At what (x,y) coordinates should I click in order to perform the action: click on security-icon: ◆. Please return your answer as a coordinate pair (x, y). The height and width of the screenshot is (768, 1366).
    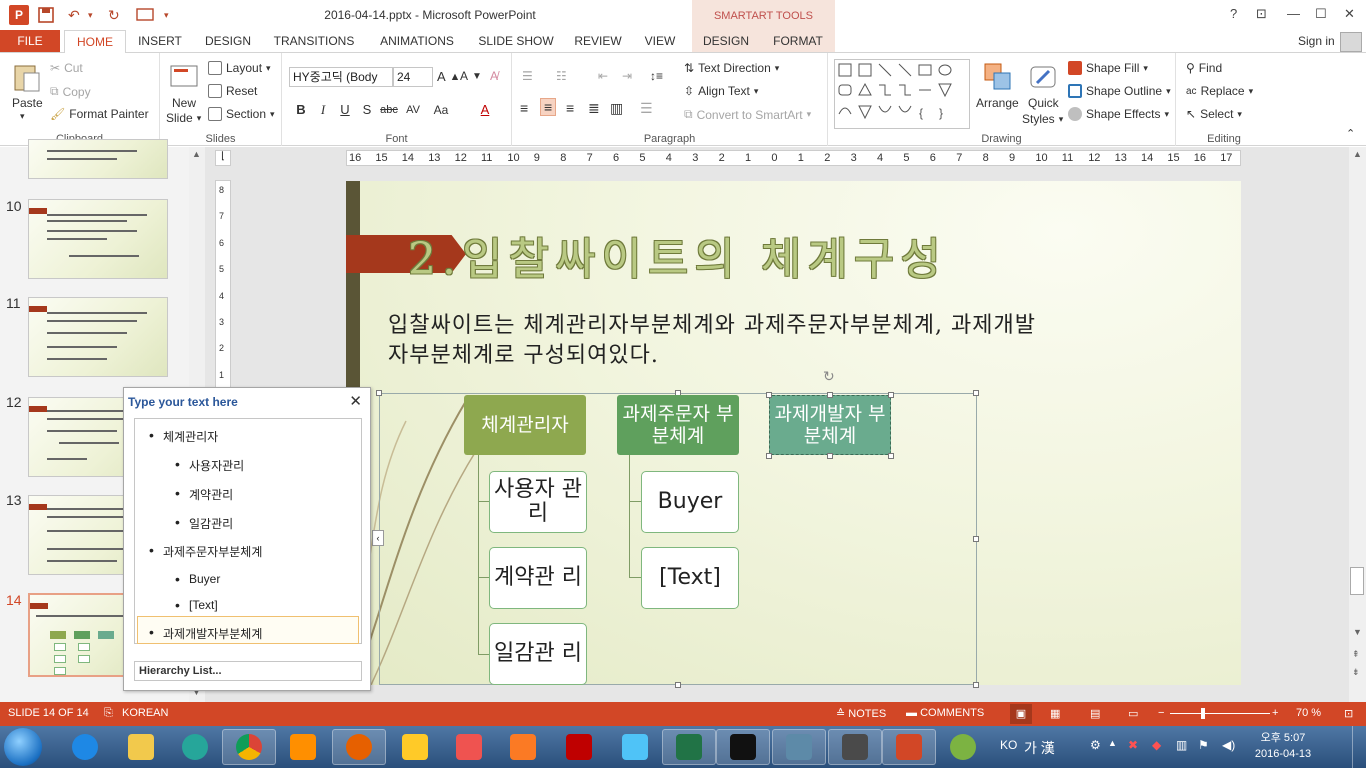
    Looking at the image, I should click on (1156, 745).